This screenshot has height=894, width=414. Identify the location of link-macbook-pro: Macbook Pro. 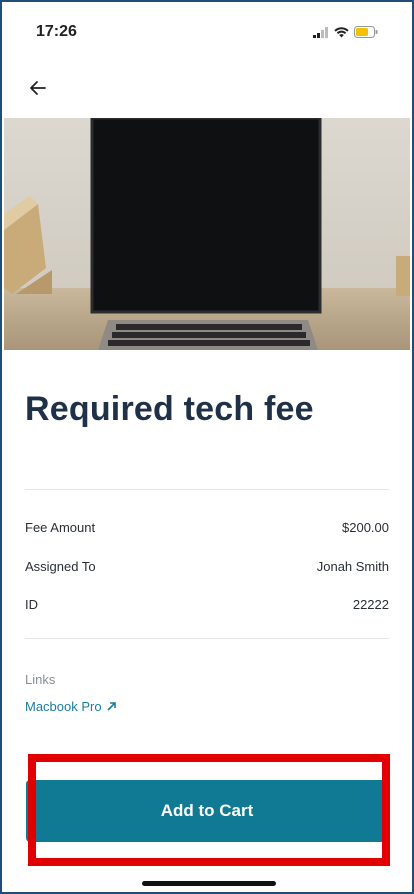
(71, 706).